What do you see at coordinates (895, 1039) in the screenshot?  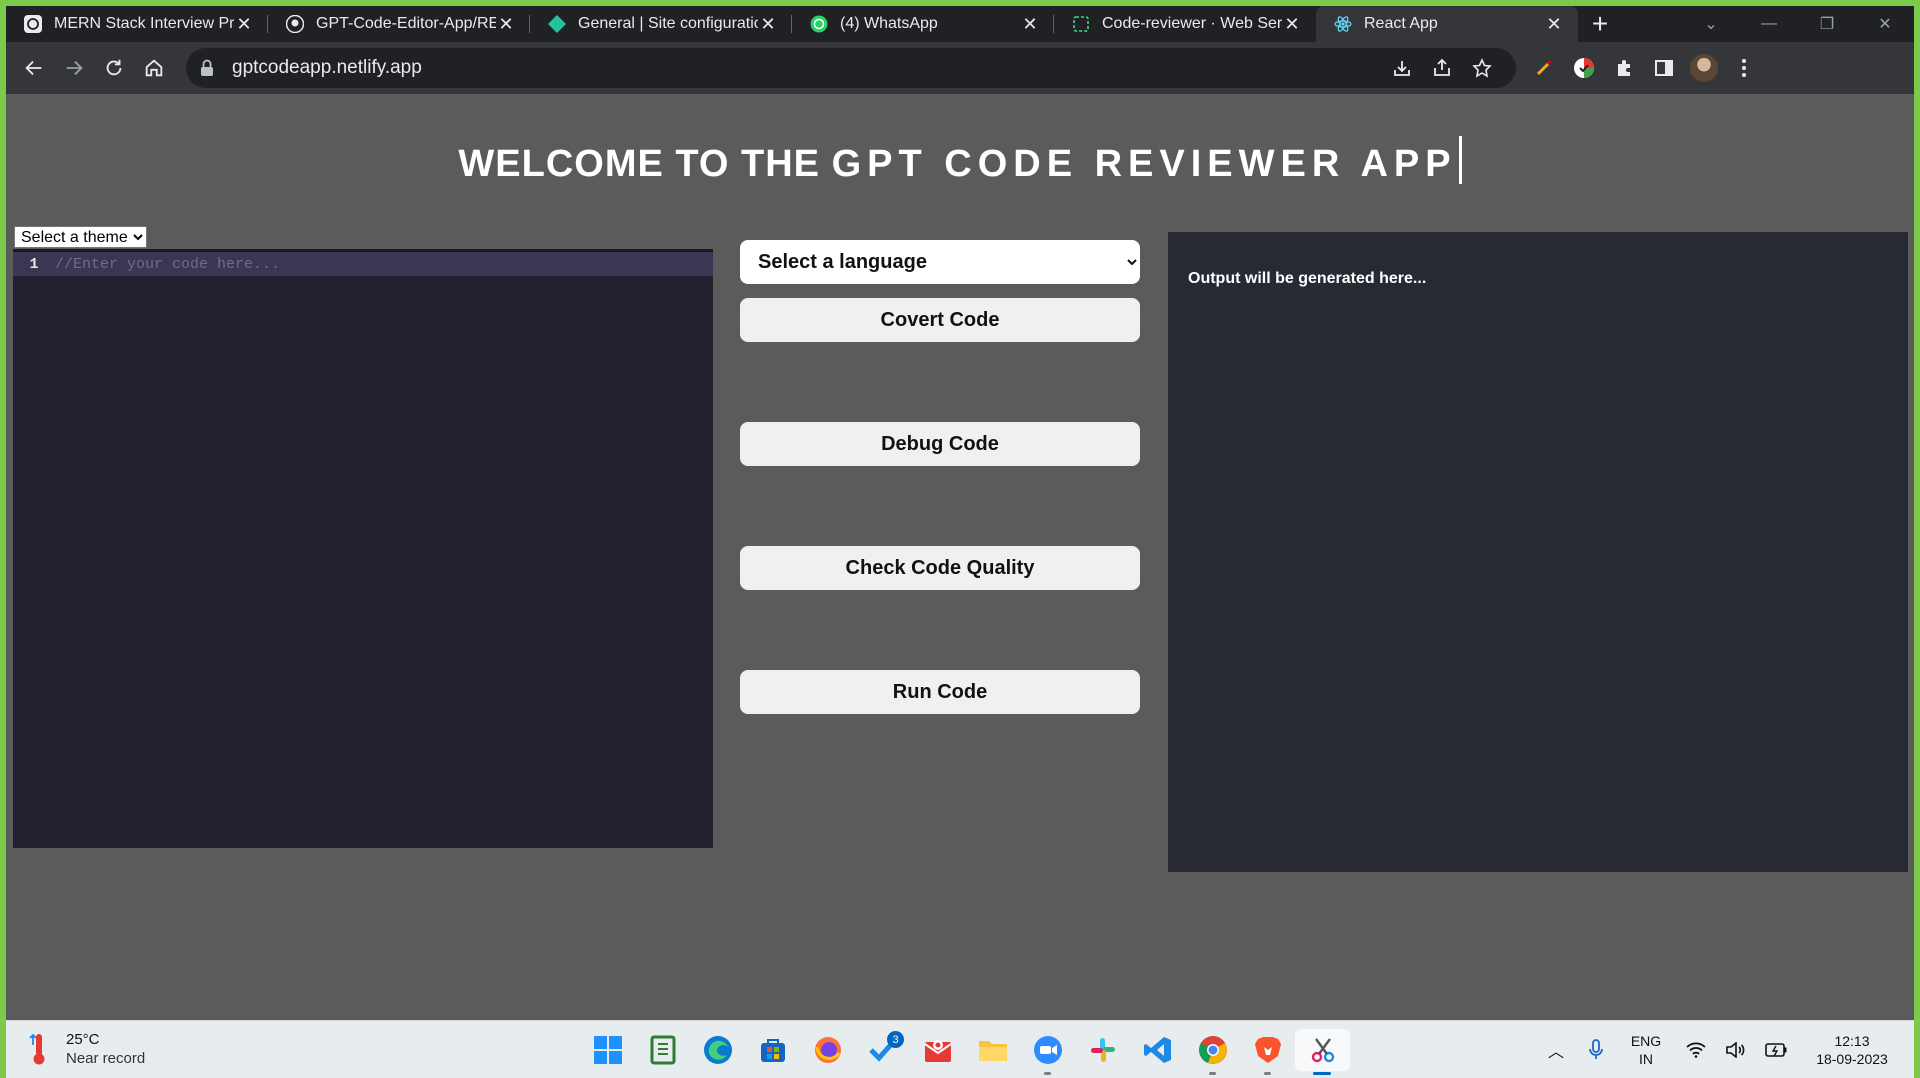 I see `notification-badge: 3` at bounding box center [895, 1039].